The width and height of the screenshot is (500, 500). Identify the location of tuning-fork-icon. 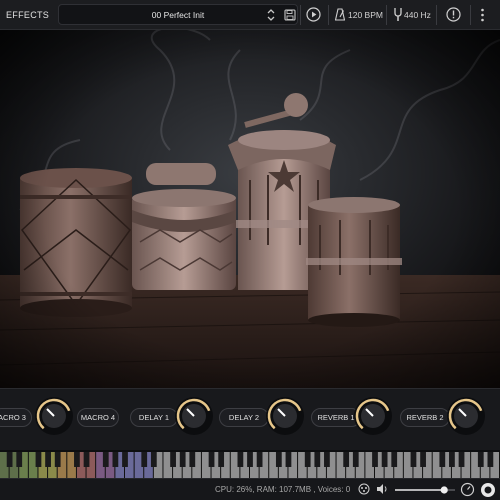
(398, 14).